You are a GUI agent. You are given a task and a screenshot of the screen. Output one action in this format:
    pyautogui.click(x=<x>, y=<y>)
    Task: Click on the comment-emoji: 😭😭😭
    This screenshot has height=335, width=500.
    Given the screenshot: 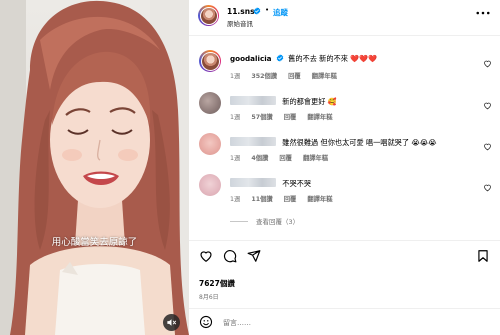 What is the action you would take?
    pyautogui.click(x=424, y=142)
    